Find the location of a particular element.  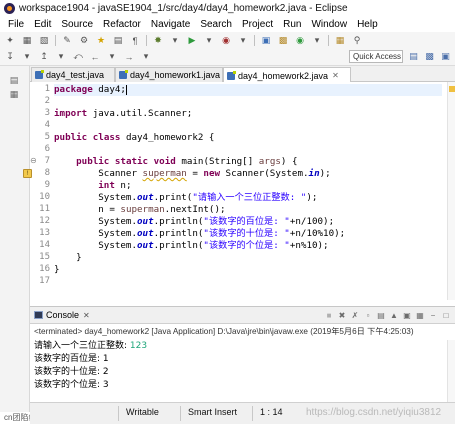

run-icon: ▶ is located at coordinates (192, 41).